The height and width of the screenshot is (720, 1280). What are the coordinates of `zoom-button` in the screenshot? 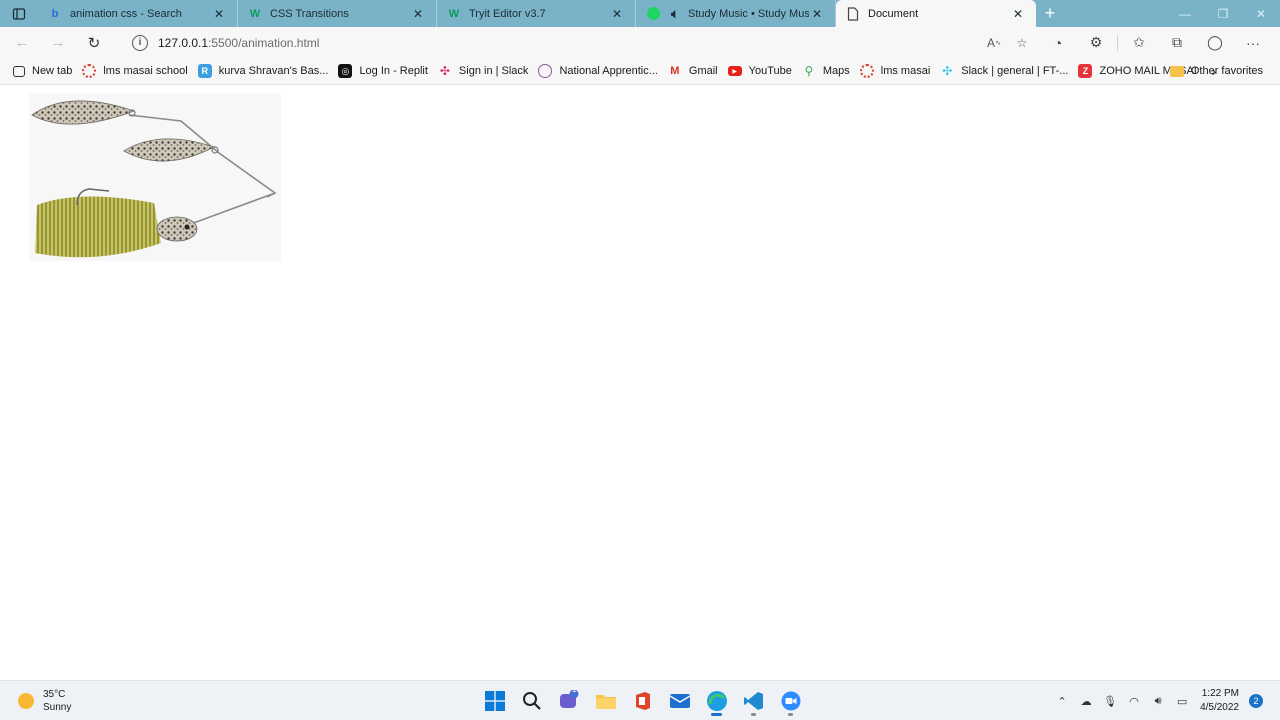 It's located at (790, 701).